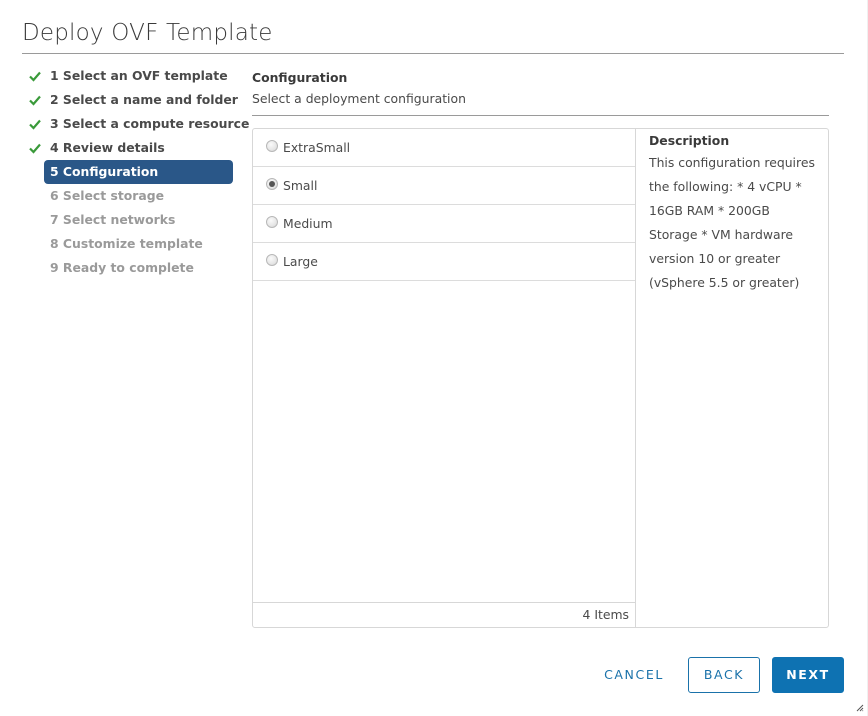  I want to click on config-option-extrasmall: ExtraSmall, so click(444, 148).